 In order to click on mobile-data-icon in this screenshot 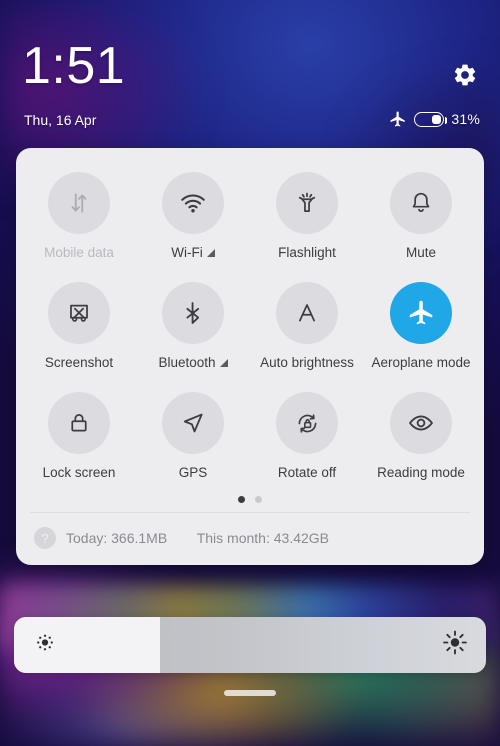, I will do `click(79, 203)`.